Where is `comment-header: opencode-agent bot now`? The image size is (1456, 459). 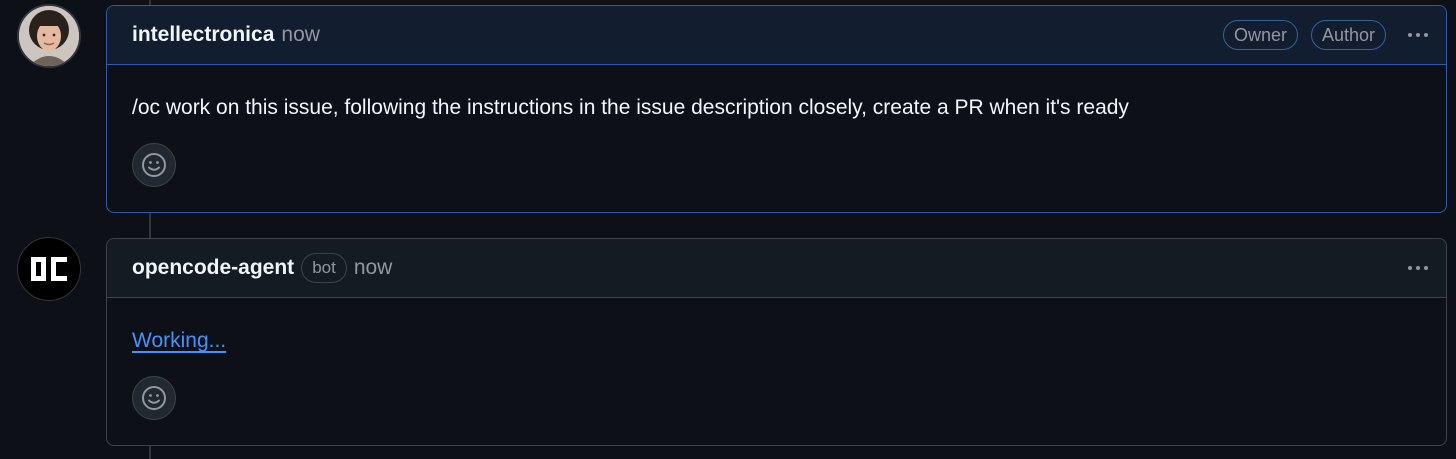 comment-header: opencode-agent bot now is located at coordinates (776, 268).